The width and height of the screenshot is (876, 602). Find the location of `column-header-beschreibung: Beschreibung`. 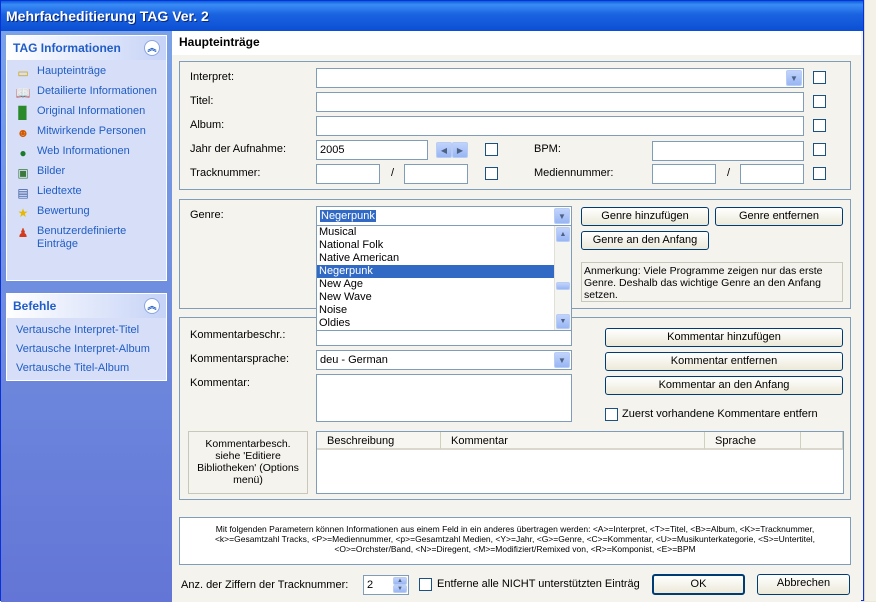

column-header-beschreibung: Beschreibung is located at coordinates (379, 441).